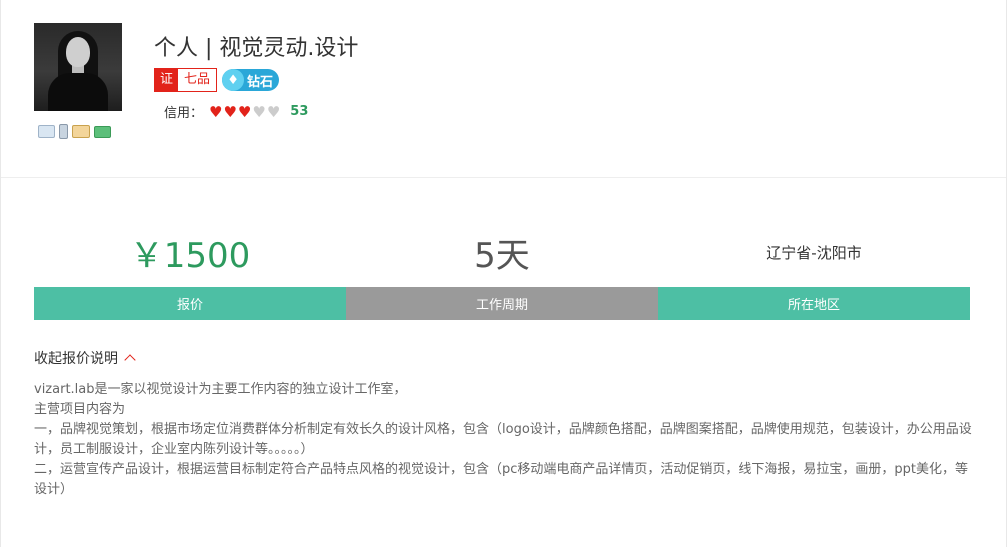  Describe the element at coordinates (78, 92) in the screenshot. I see `avatar-body` at that location.